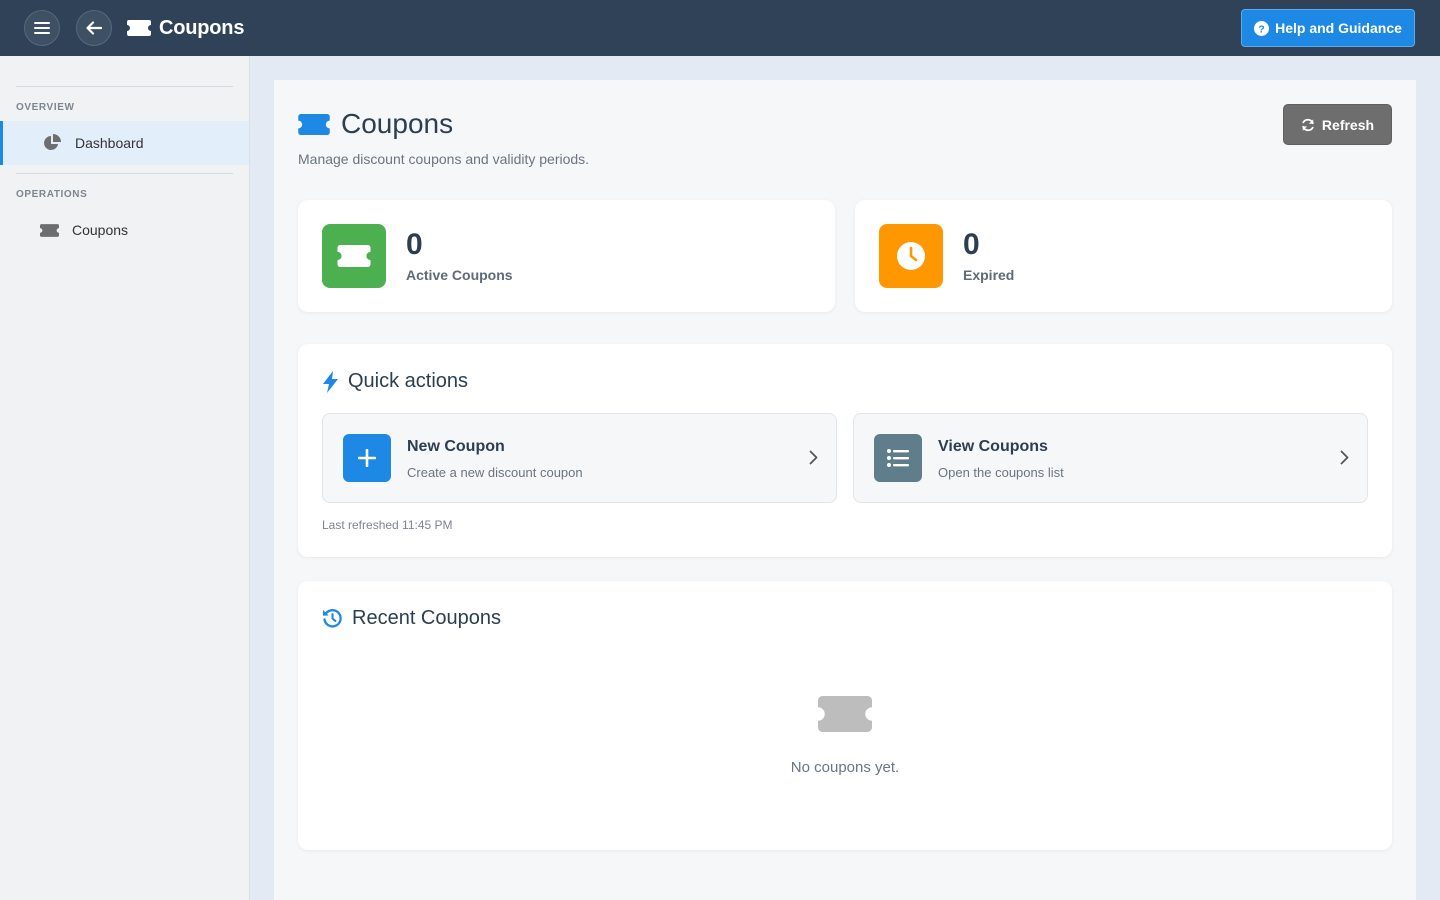 The height and width of the screenshot is (900, 1440). What do you see at coordinates (332, 618) in the screenshot?
I see `history-icon` at bounding box center [332, 618].